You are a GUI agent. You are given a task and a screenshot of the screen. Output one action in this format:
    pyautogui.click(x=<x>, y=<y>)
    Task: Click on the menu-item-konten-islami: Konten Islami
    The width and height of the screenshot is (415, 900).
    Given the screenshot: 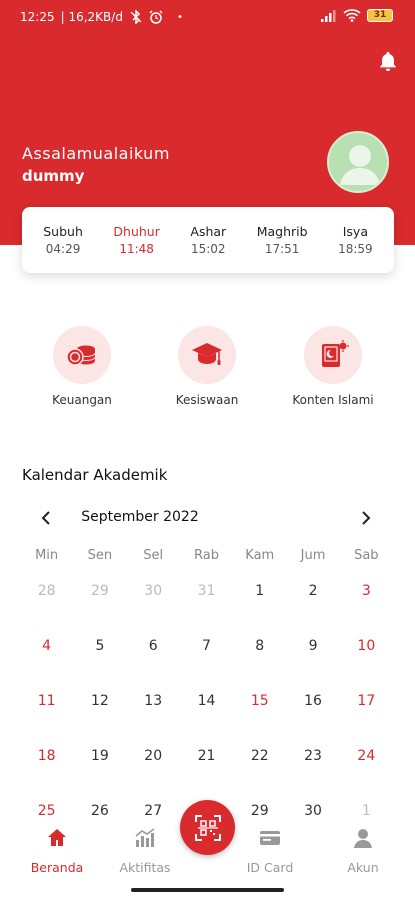 What is the action you would take?
    pyautogui.click(x=333, y=366)
    